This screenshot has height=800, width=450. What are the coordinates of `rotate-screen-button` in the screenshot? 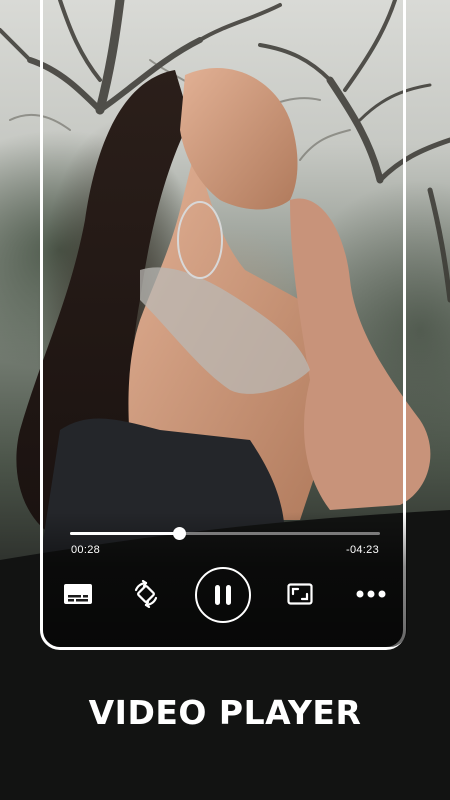 It's located at (146, 594).